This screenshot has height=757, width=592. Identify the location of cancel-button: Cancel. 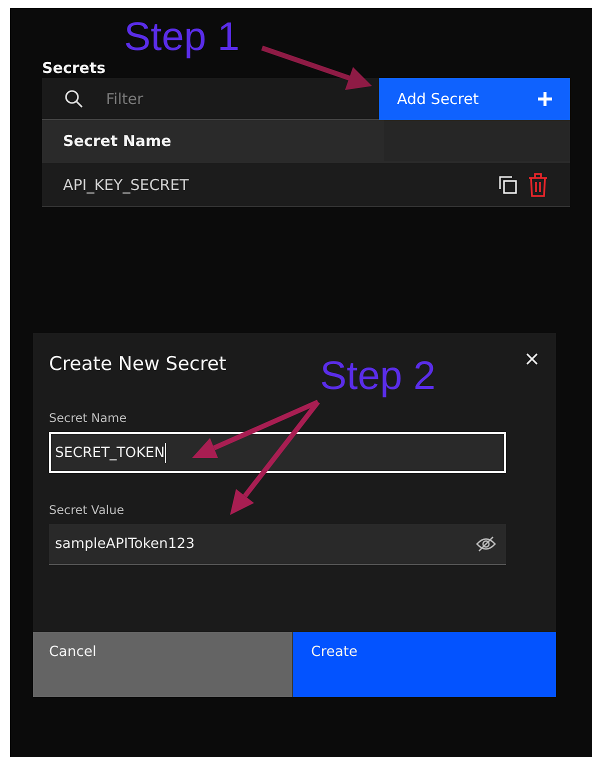
(163, 664).